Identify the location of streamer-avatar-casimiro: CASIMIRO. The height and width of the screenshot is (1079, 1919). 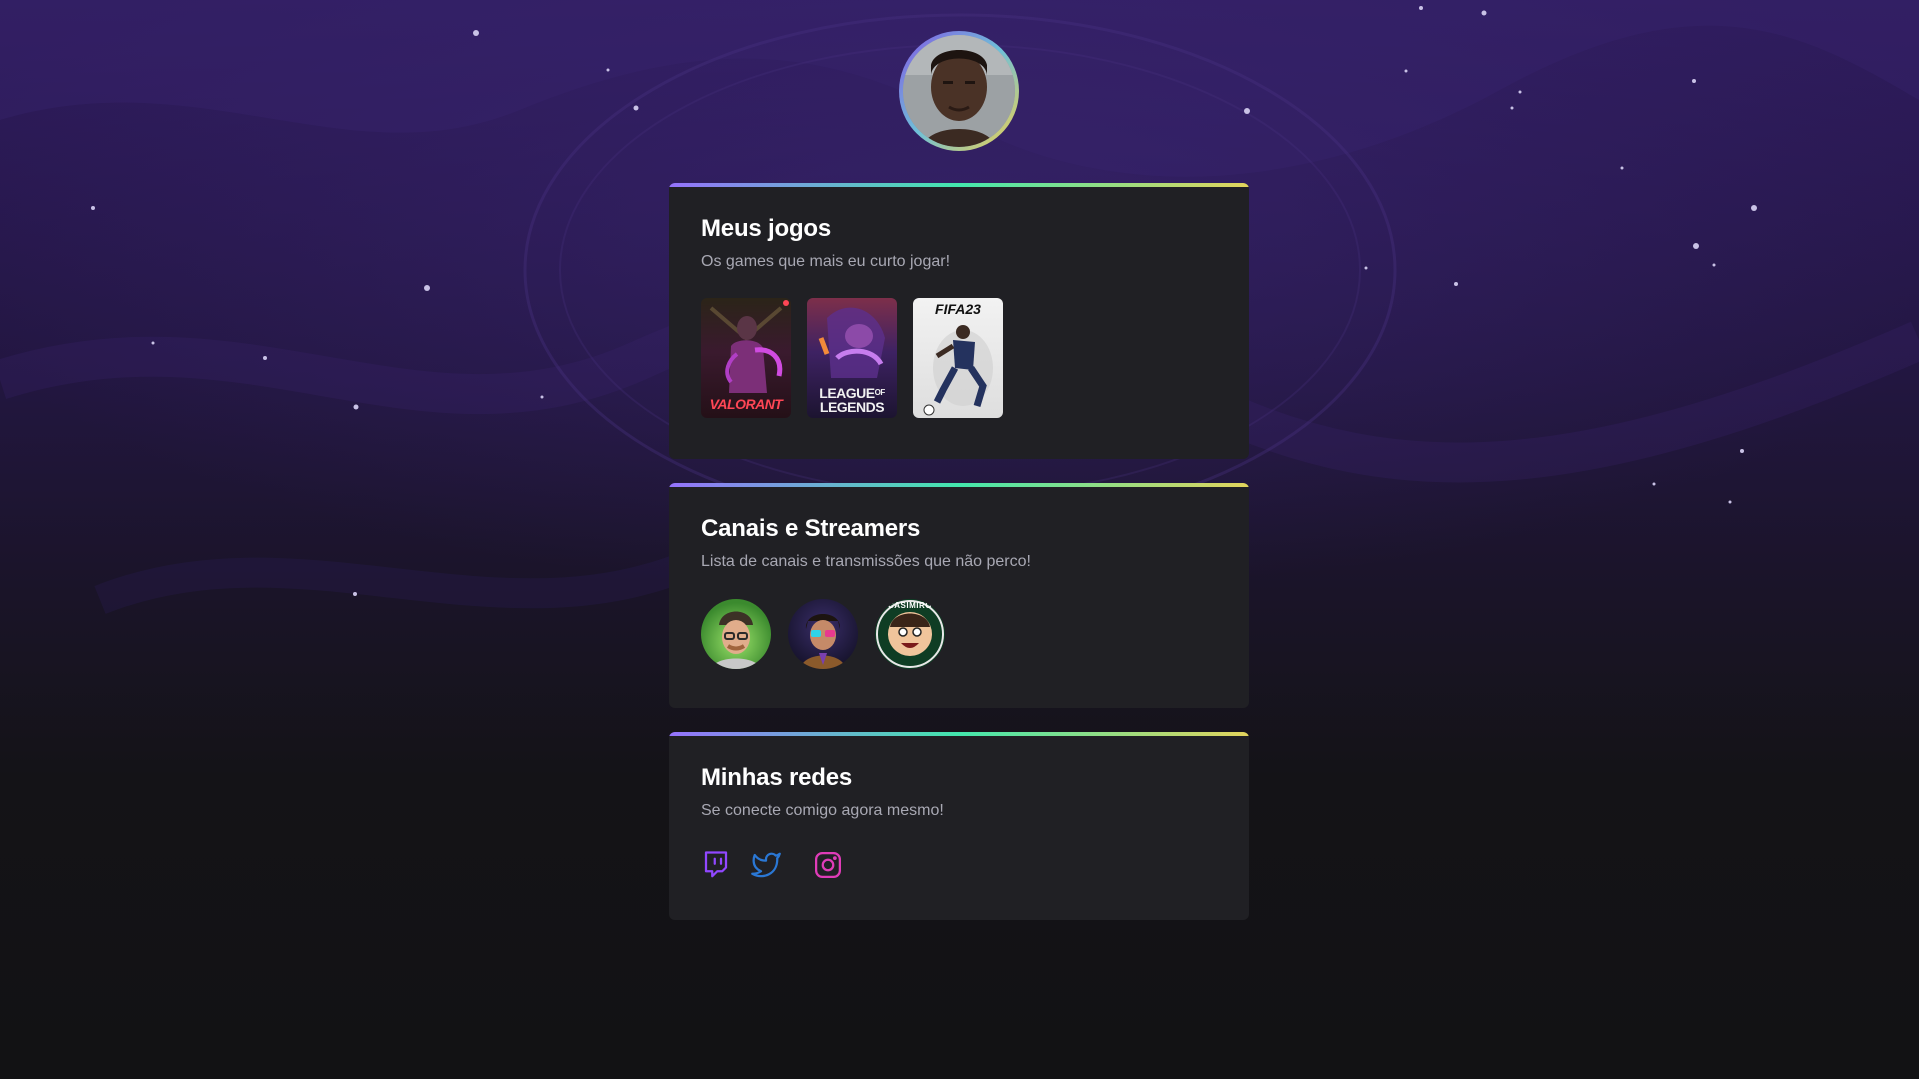
(910, 634).